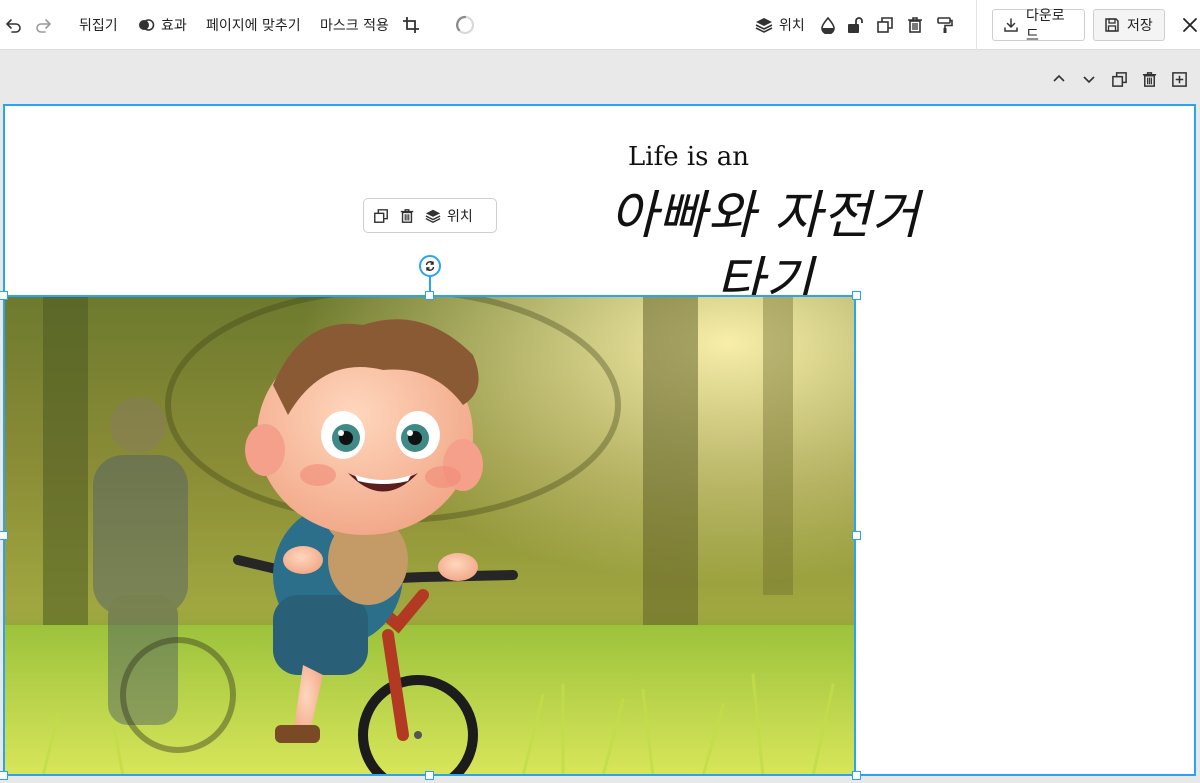 This screenshot has width=1200, height=783. I want to click on save-label: 저장, so click(1140, 26).